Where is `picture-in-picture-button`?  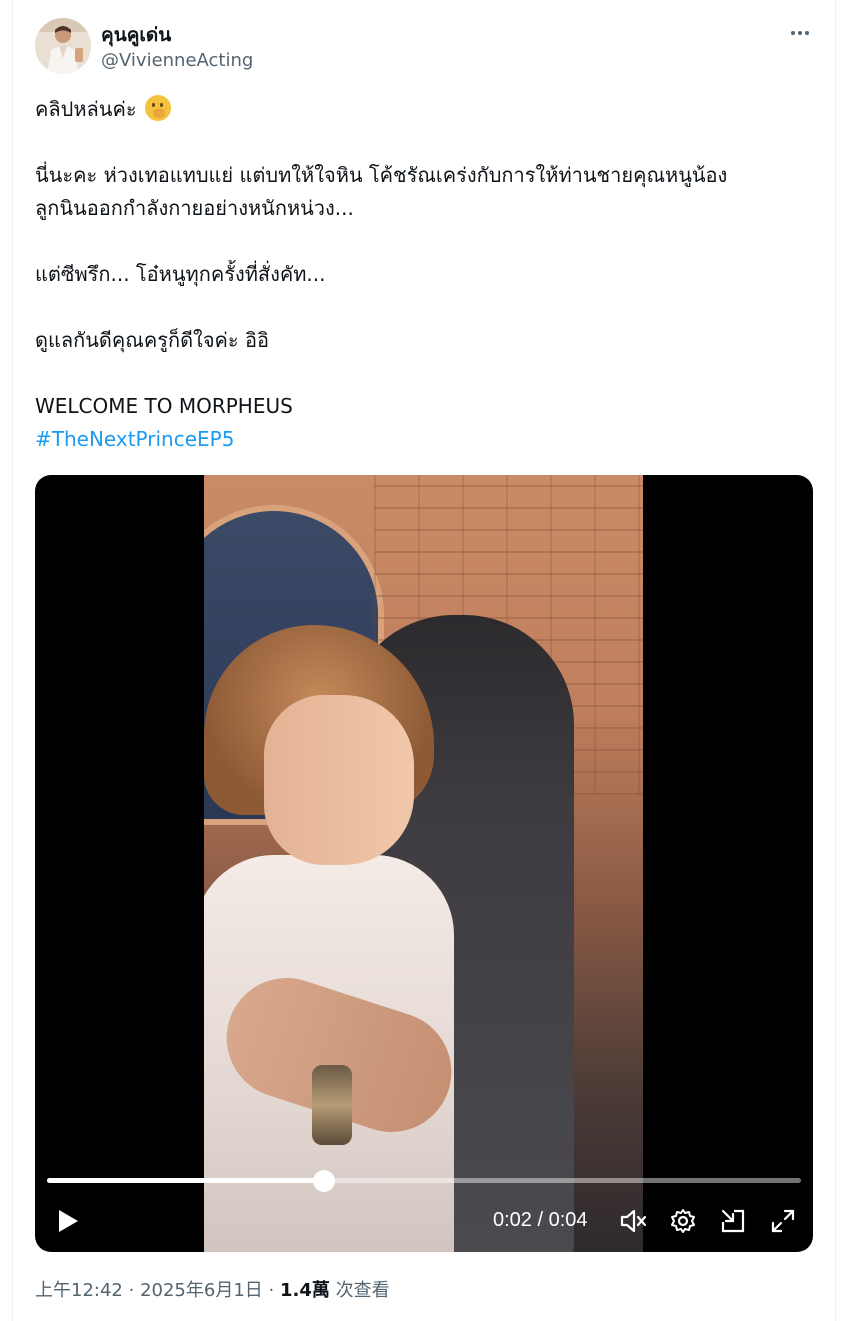
picture-in-picture-button is located at coordinates (733, 1221).